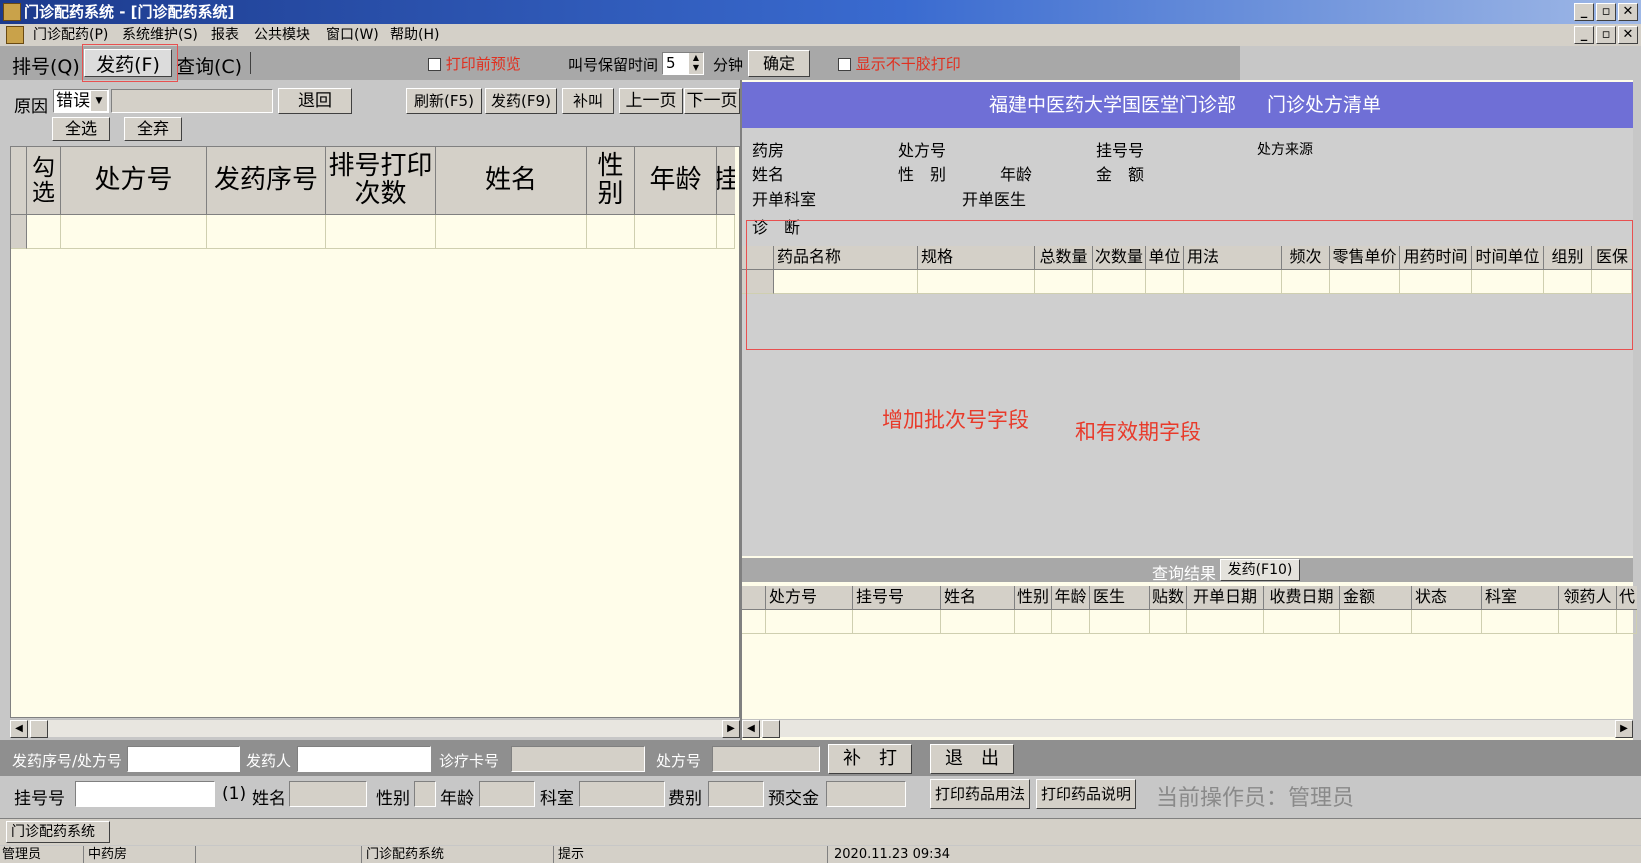 This screenshot has width=1641, height=863. Describe the element at coordinates (1436, 258) in the screenshot. I see `col-med-time: 用药时间` at that location.